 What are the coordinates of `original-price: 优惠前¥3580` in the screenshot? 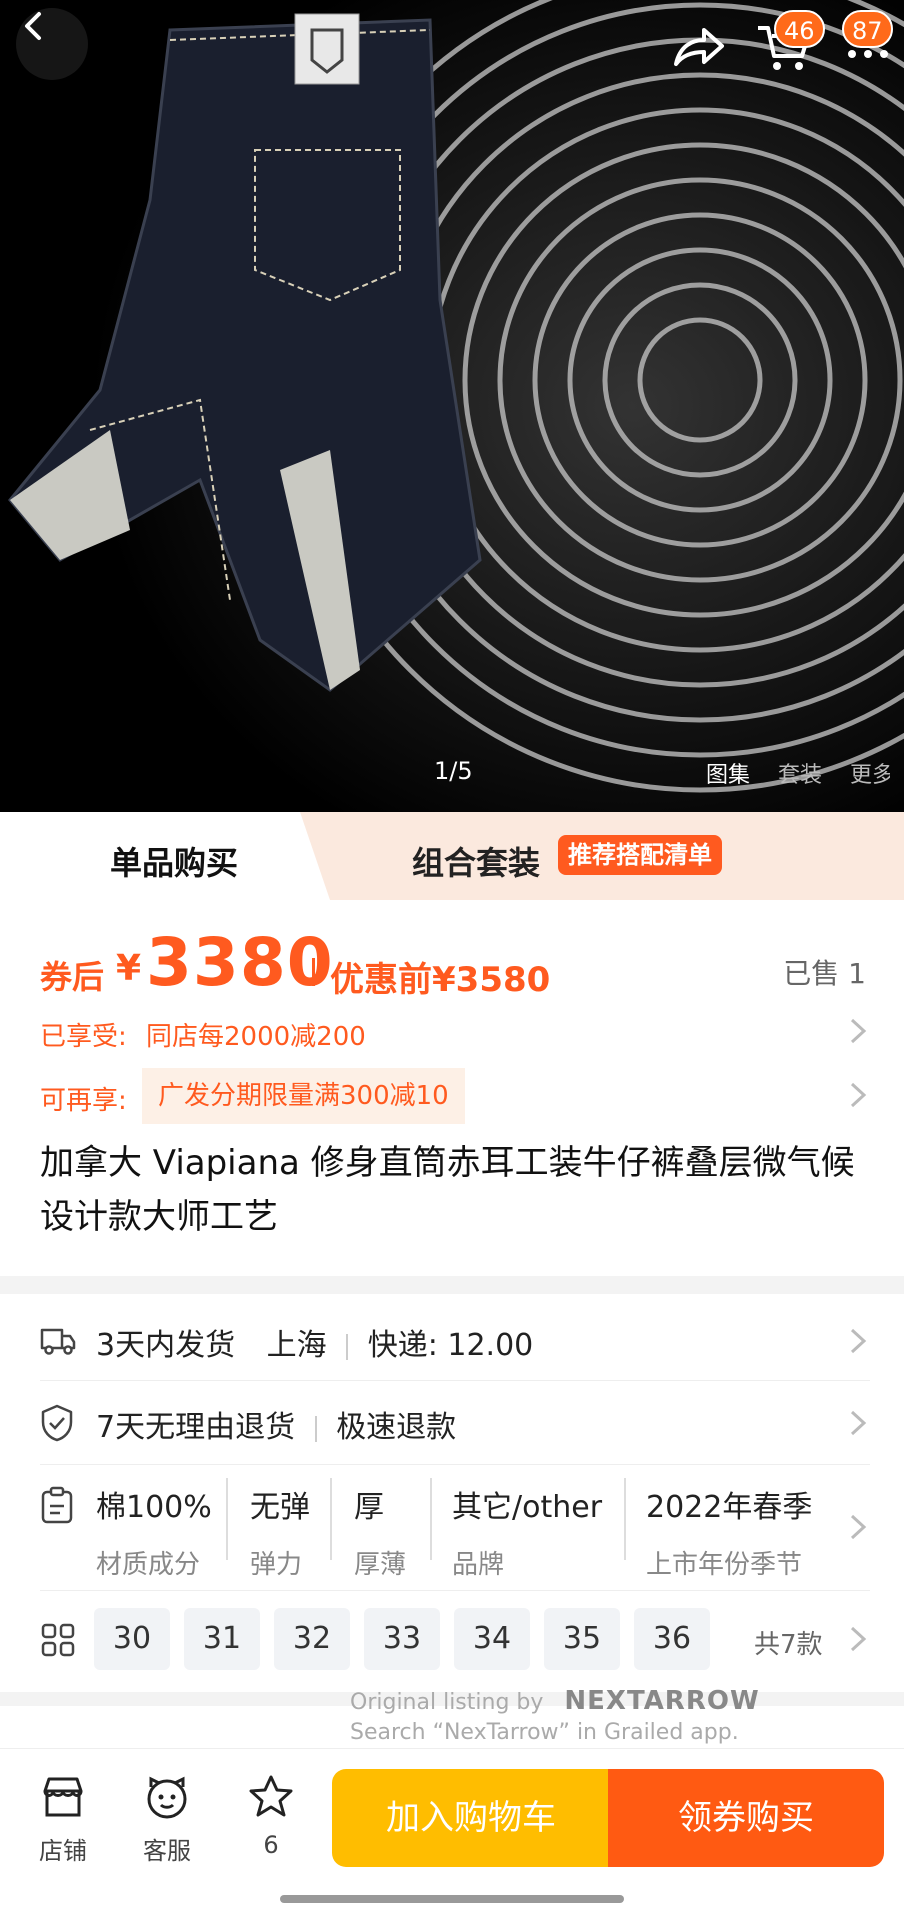 It's located at (440, 980).